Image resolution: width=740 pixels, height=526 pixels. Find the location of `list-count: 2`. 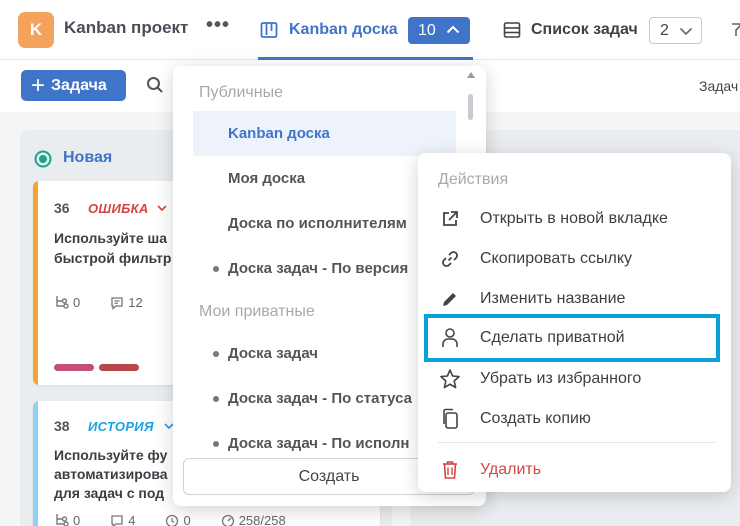

list-count: 2 is located at coordinates (664, 30).